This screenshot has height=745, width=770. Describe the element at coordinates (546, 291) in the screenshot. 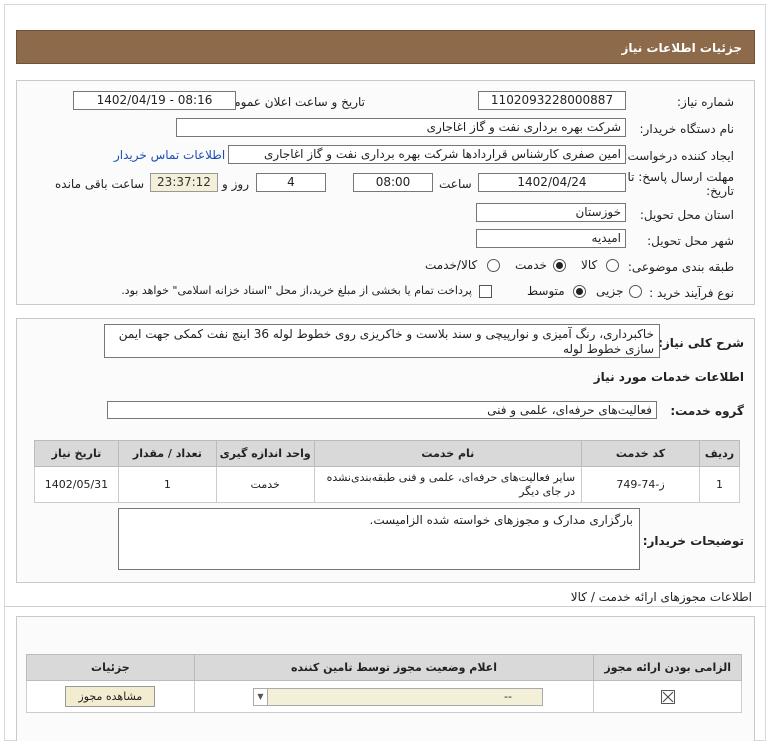

I see `process-option-medium: متوسط` at that location.